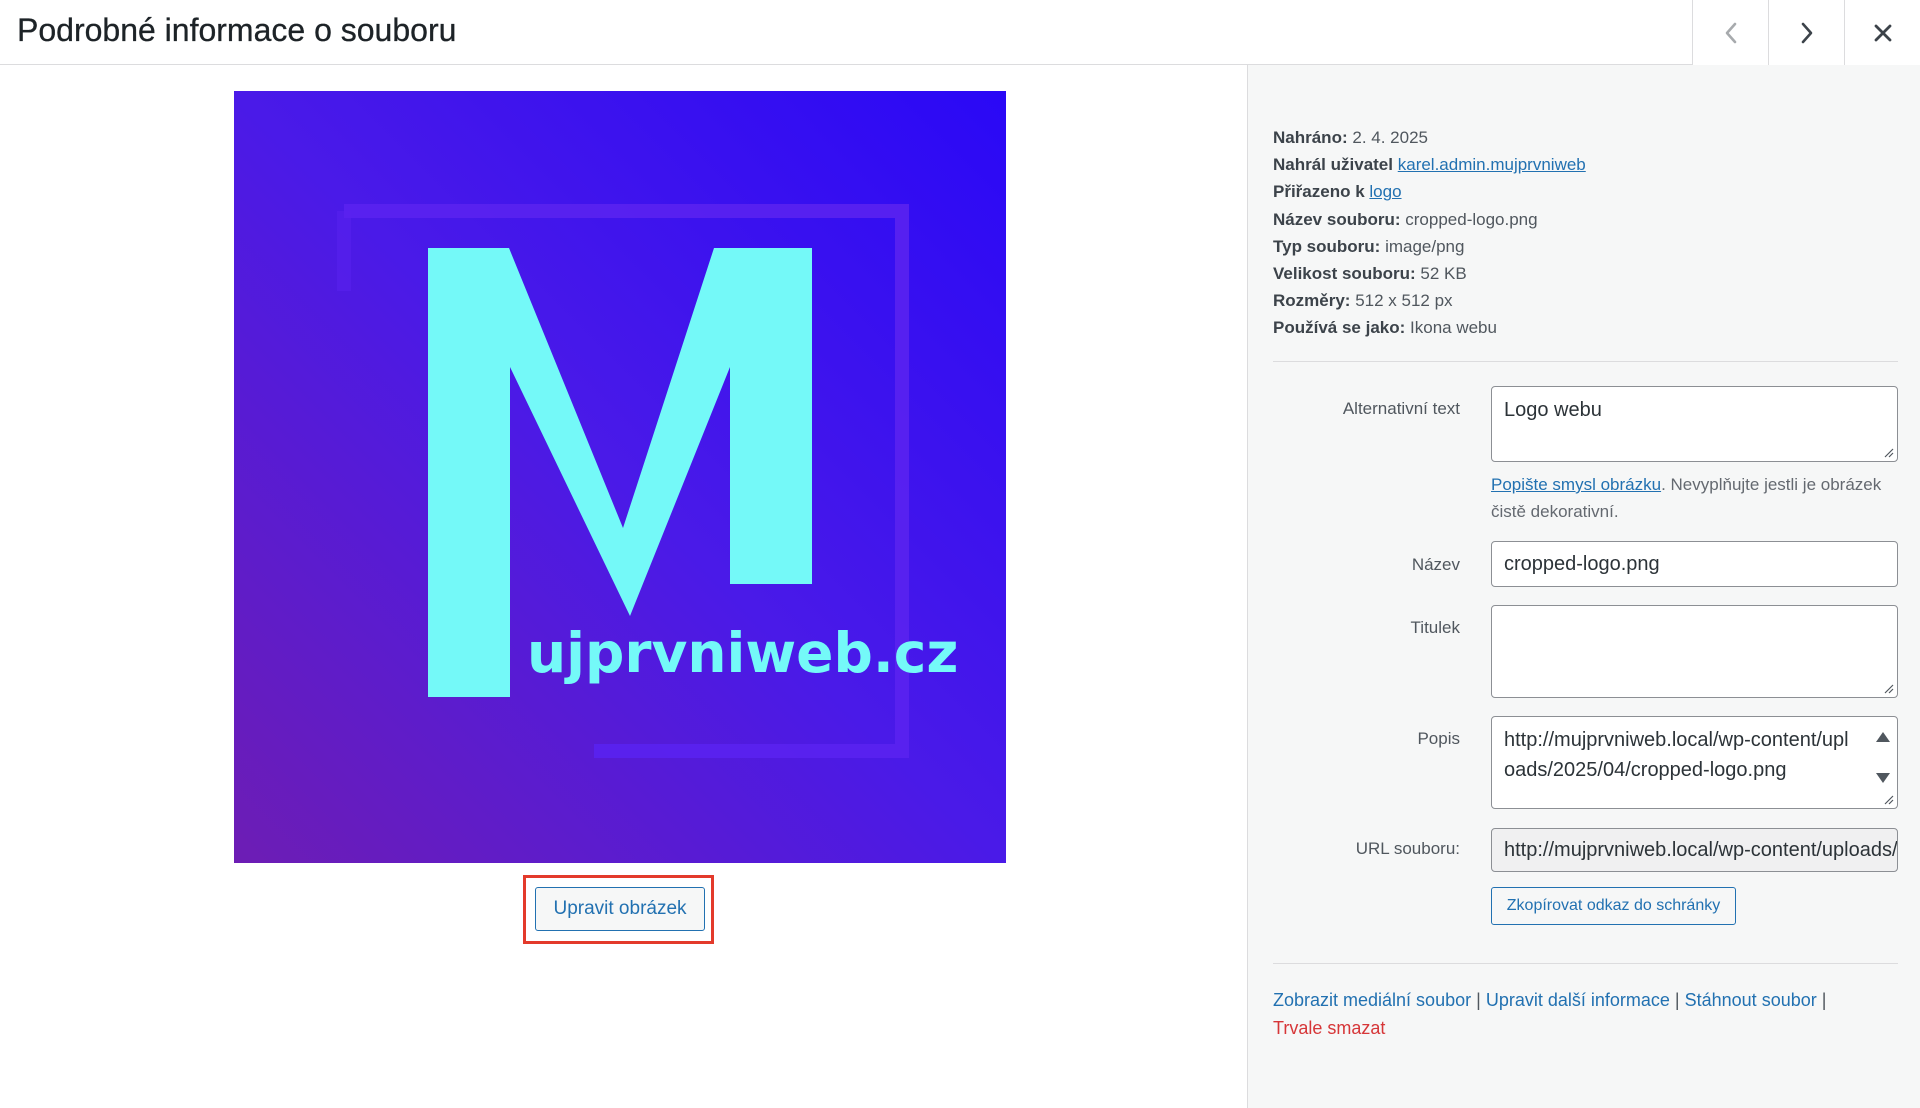  I want to click on copy-url-button: Zkopírovat odkaz do schránky, so click(1613, 906).